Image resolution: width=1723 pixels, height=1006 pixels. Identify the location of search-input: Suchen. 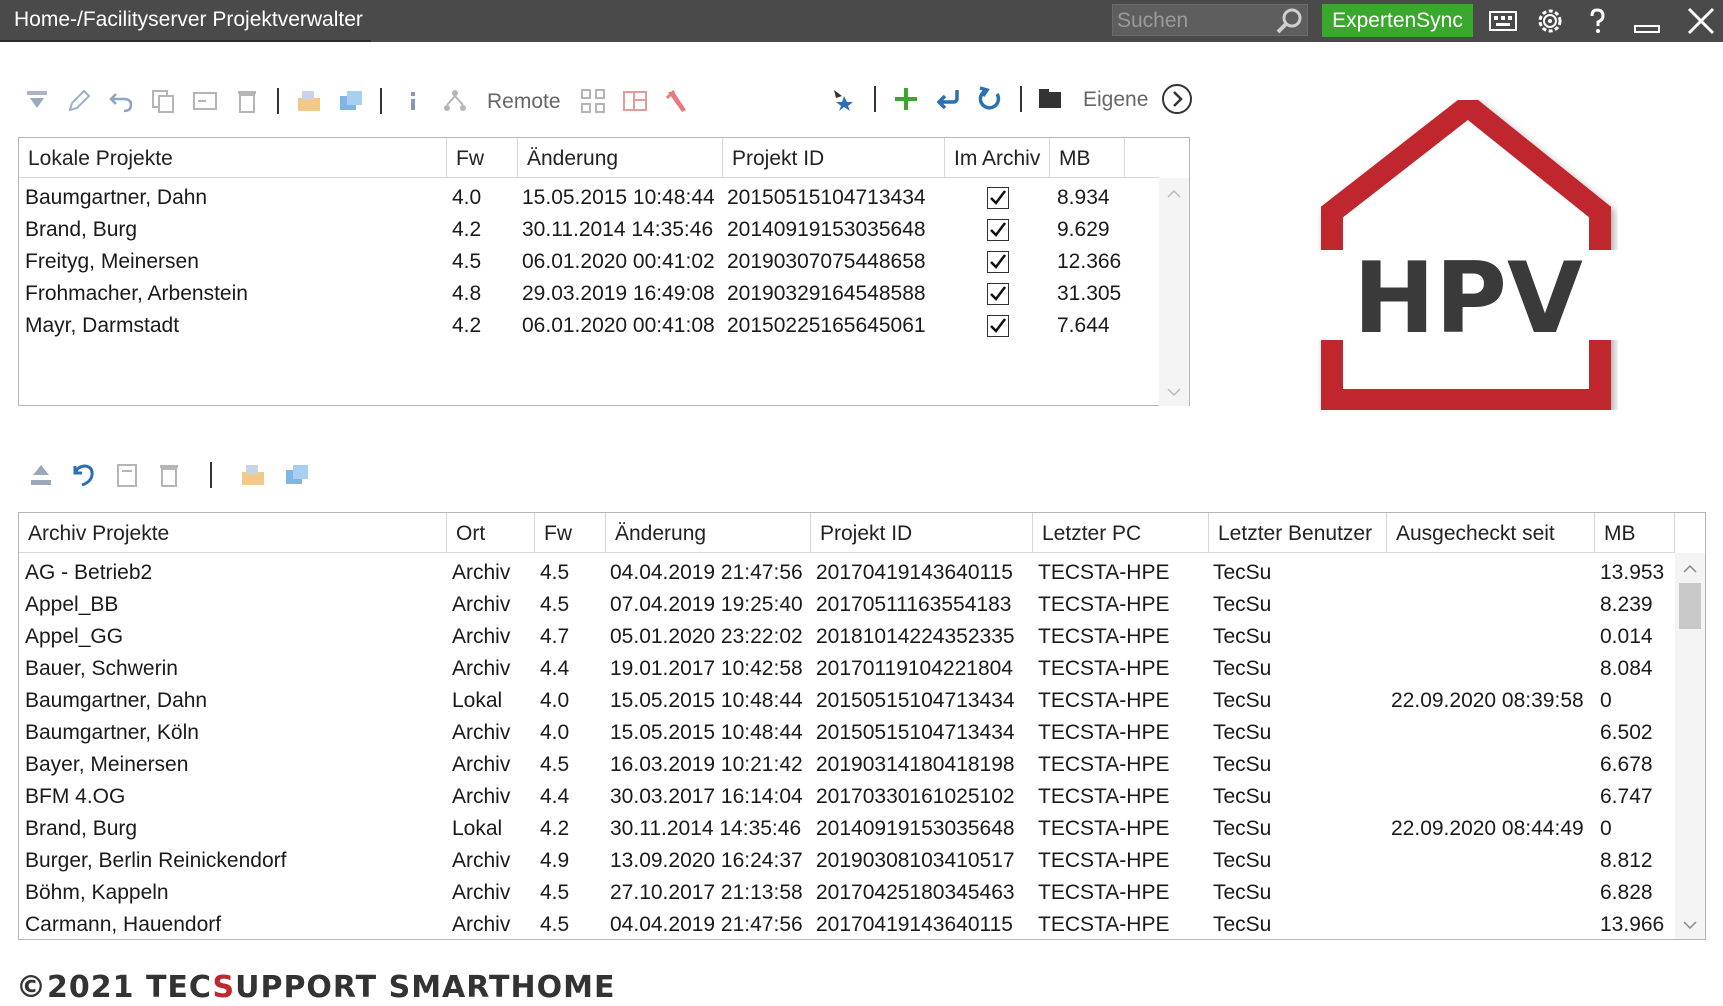
(1152, 21).